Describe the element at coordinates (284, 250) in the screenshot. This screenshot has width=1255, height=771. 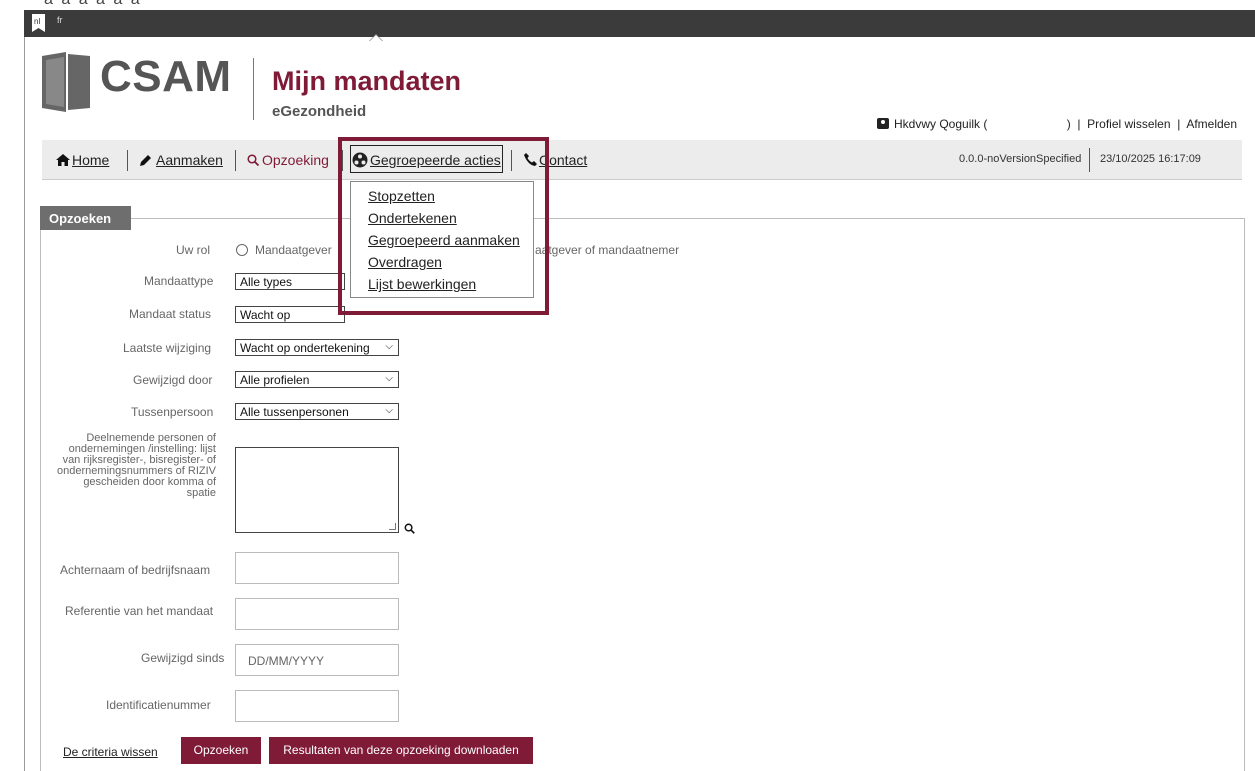
I see `role-option-mandator: Mandaatgever` at that location.